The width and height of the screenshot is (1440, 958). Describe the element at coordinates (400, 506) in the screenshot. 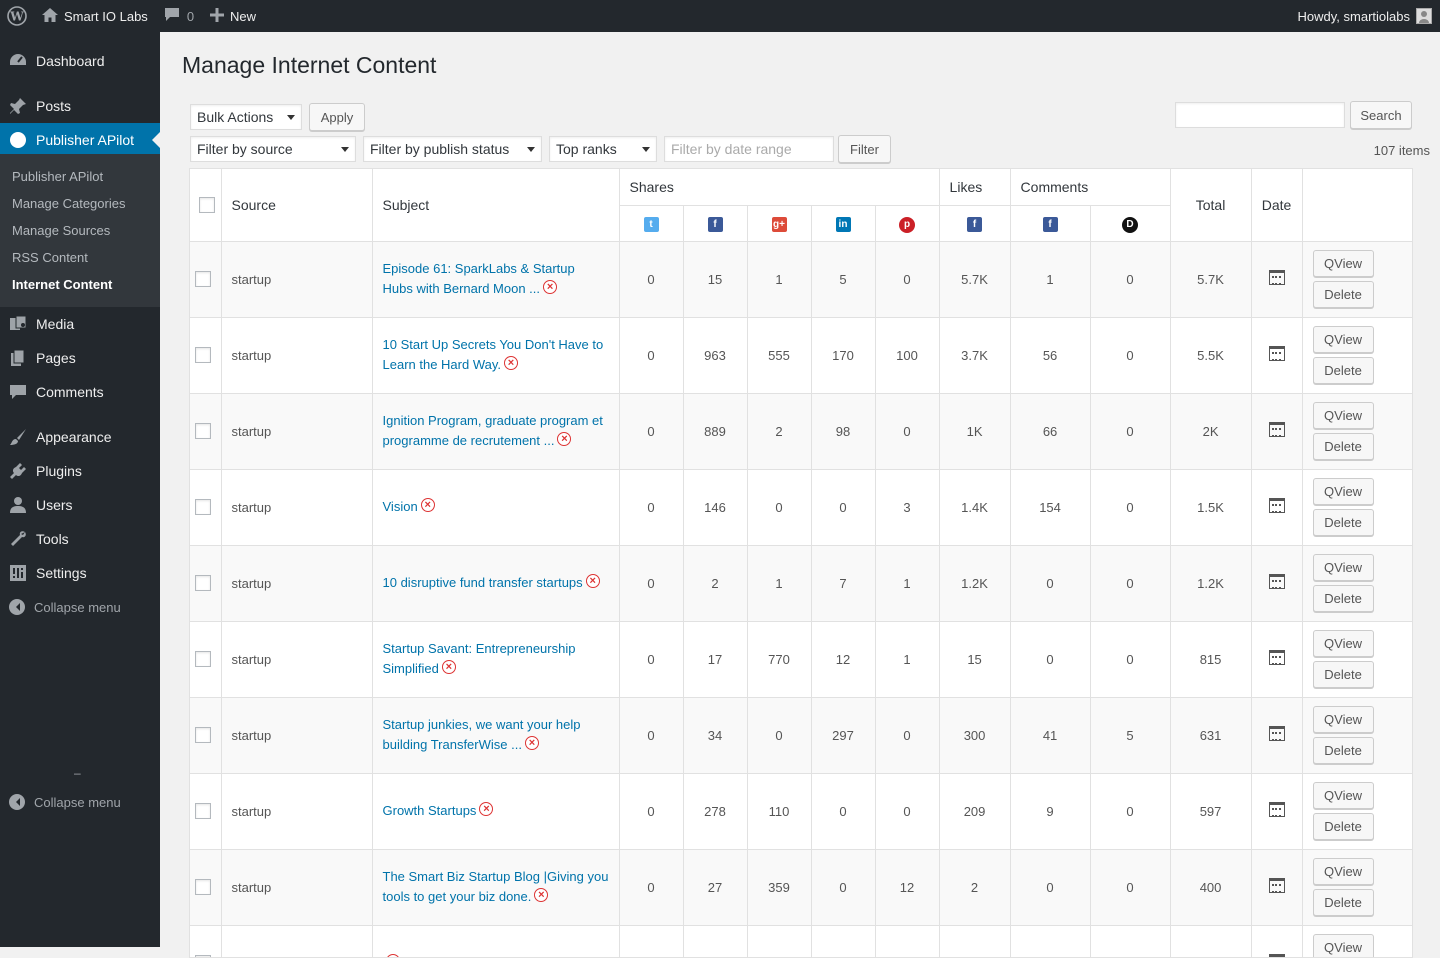

I see `subject-link: Vision` at that location.